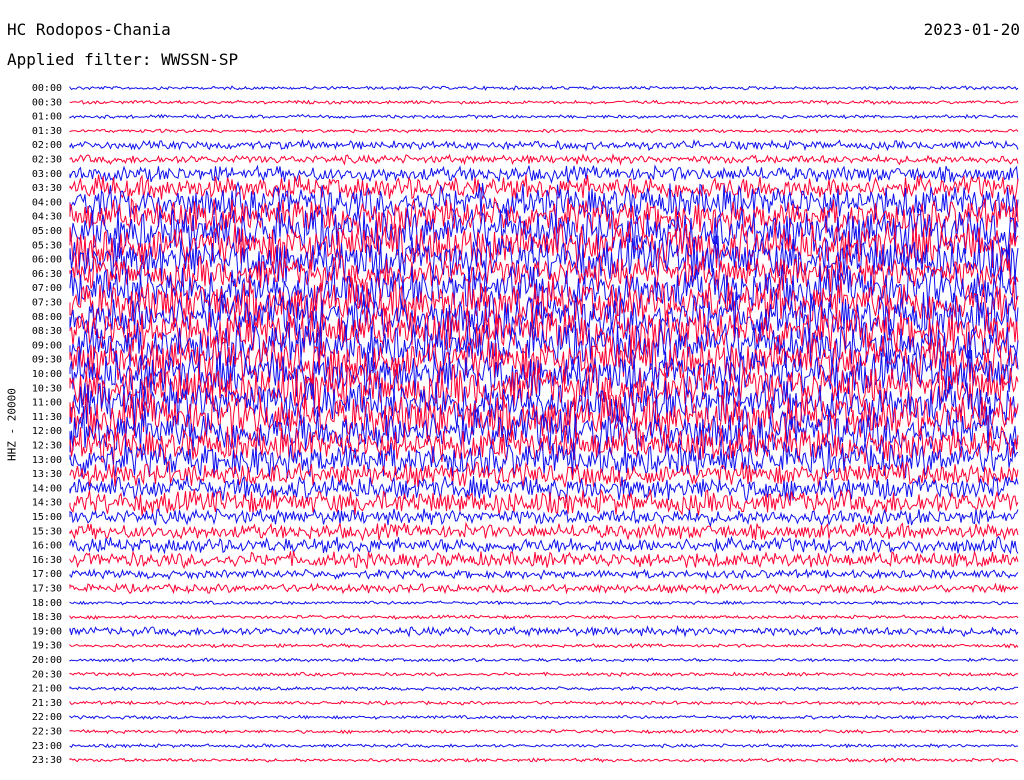 The height and width of the screenshot is (780, 1024). What do you see at coordinates (47, 746) in the screenshot?
I see `time-tick-label: 23:00` at bounding box center [47, 746].